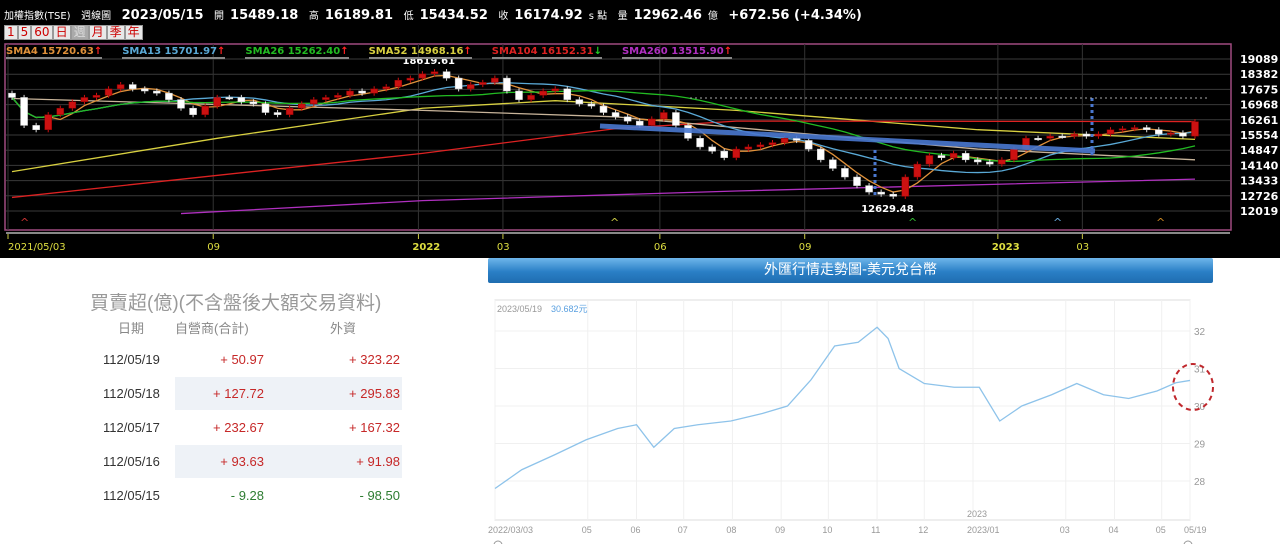  What do you see at coordinates (587, 530) in the screenshot?
I see `fx-x-tick-label: 05` at bounding box center [587, 530].